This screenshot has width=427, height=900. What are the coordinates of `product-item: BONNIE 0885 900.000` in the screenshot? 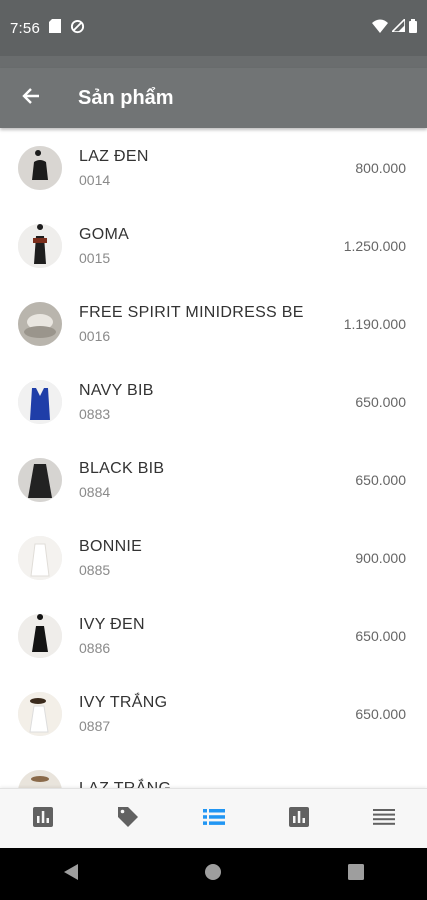 It's located at (213, 558).